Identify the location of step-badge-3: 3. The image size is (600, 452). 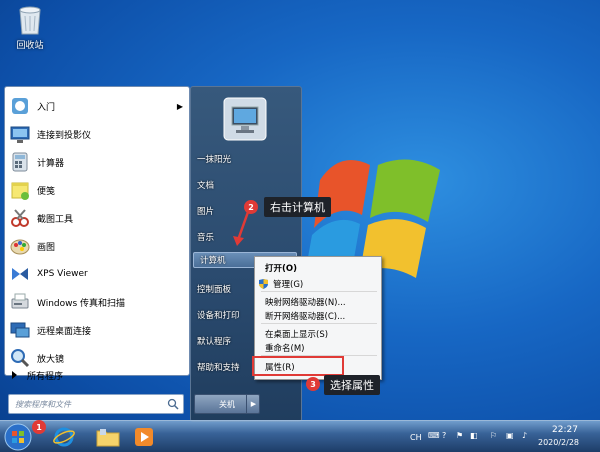
(313, 384).